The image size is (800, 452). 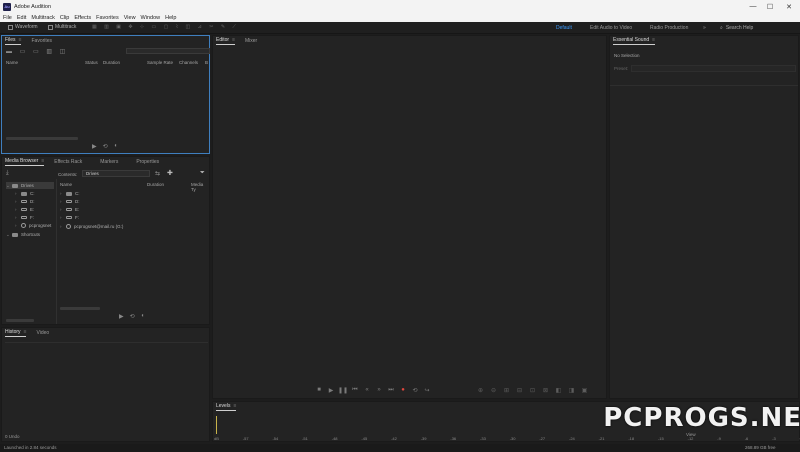 I want to click on to-end-icon: ⏭, so click(x=391, y=390).